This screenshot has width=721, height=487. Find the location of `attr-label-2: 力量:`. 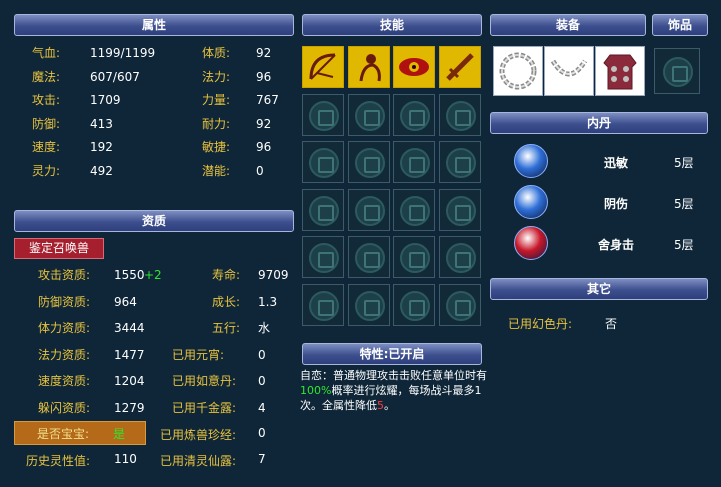

attr-label-2: 力量: is located at coordinates (216, 100).